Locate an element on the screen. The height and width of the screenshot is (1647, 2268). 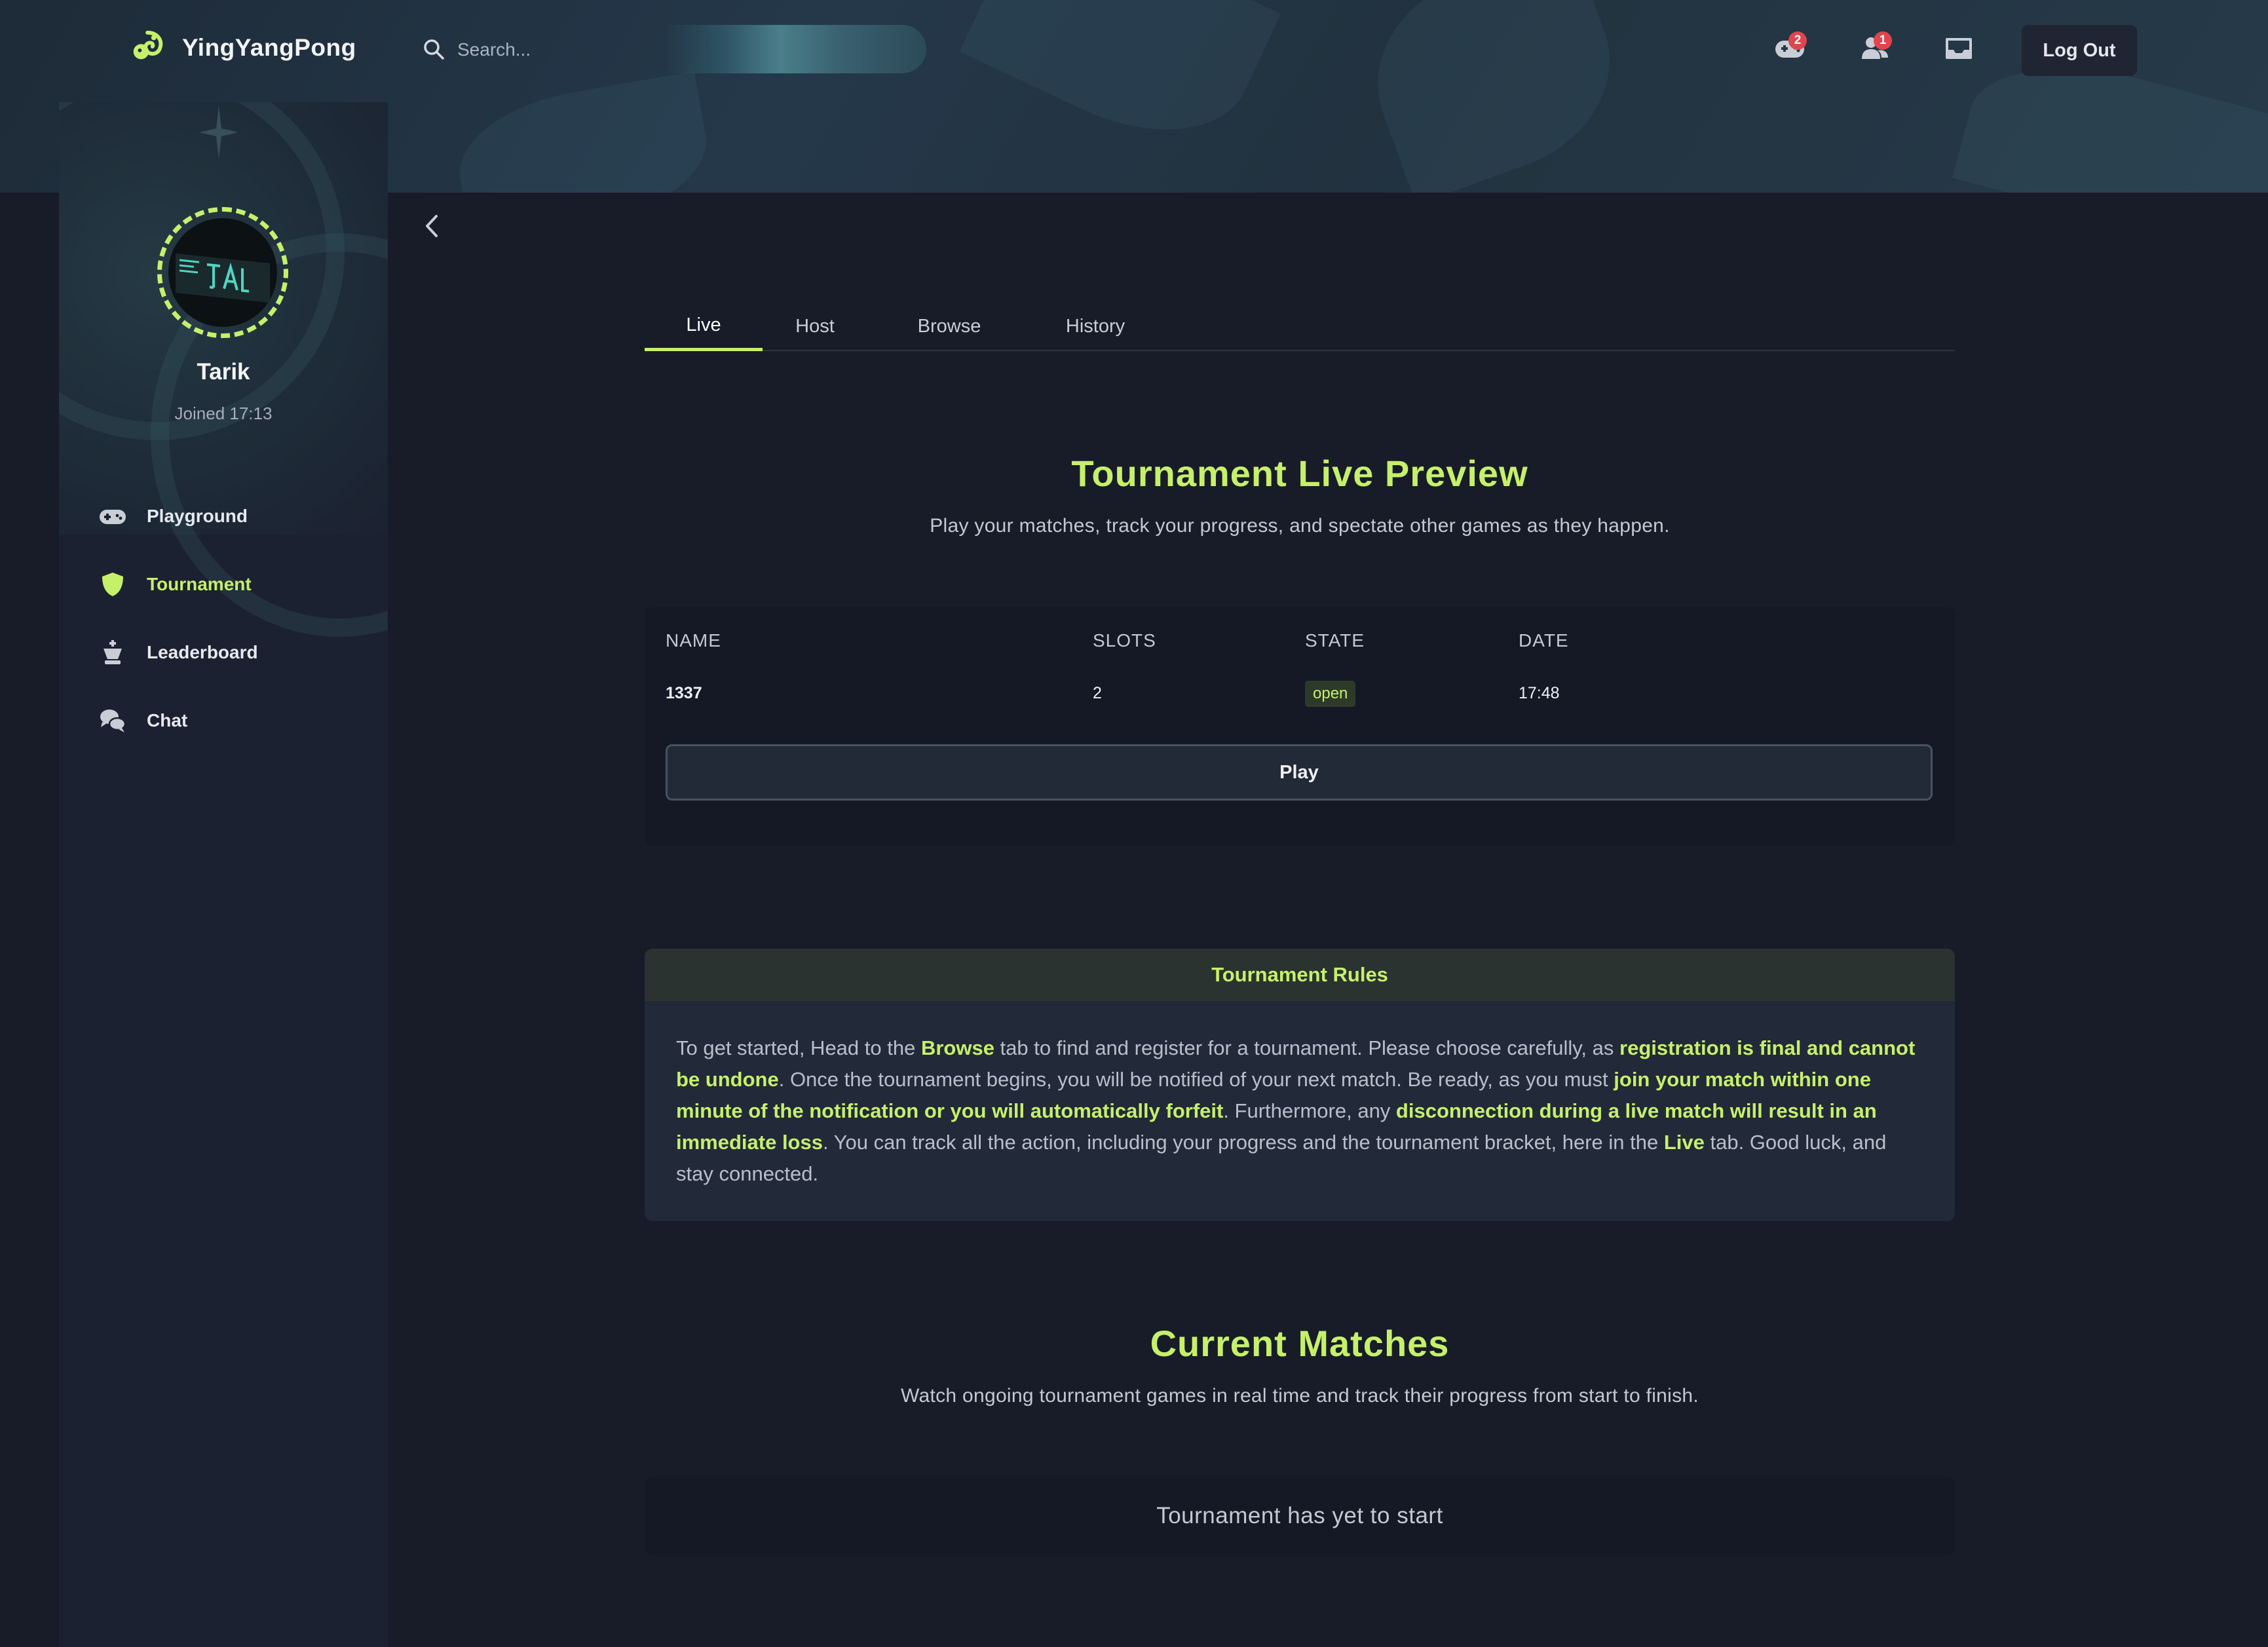
column-header-slots: SLOTS is located at coordinates (1124, 640).